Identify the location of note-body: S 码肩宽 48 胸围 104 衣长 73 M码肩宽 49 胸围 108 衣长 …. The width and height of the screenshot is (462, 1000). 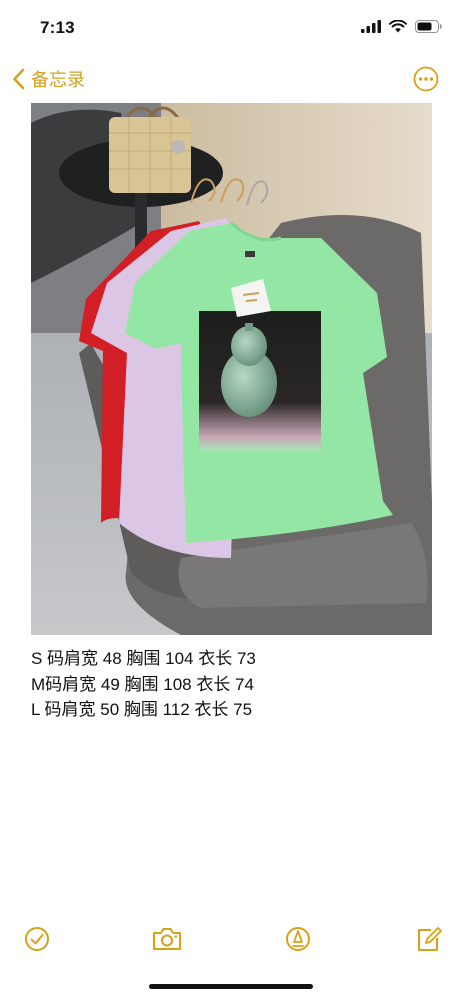
(143, 684).